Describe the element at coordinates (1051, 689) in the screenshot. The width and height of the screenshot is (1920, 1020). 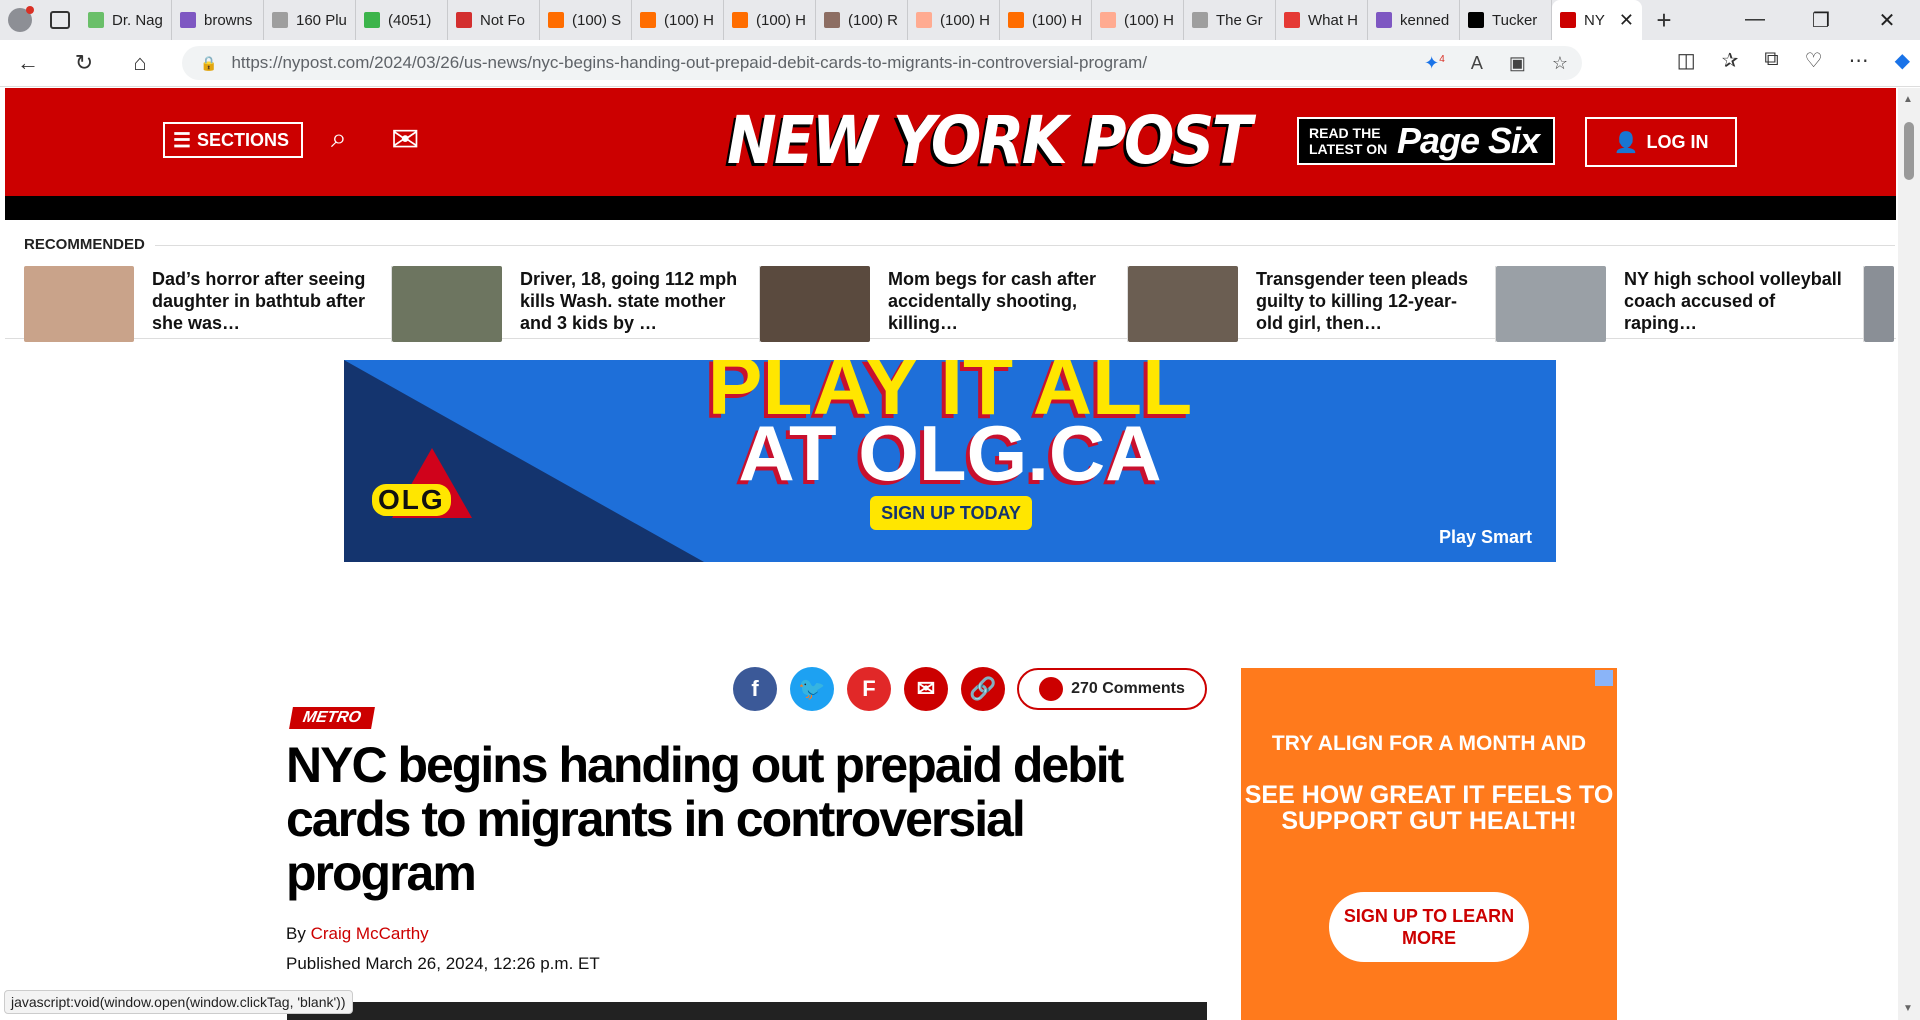
I see `comment-bubble-icon` at that location.